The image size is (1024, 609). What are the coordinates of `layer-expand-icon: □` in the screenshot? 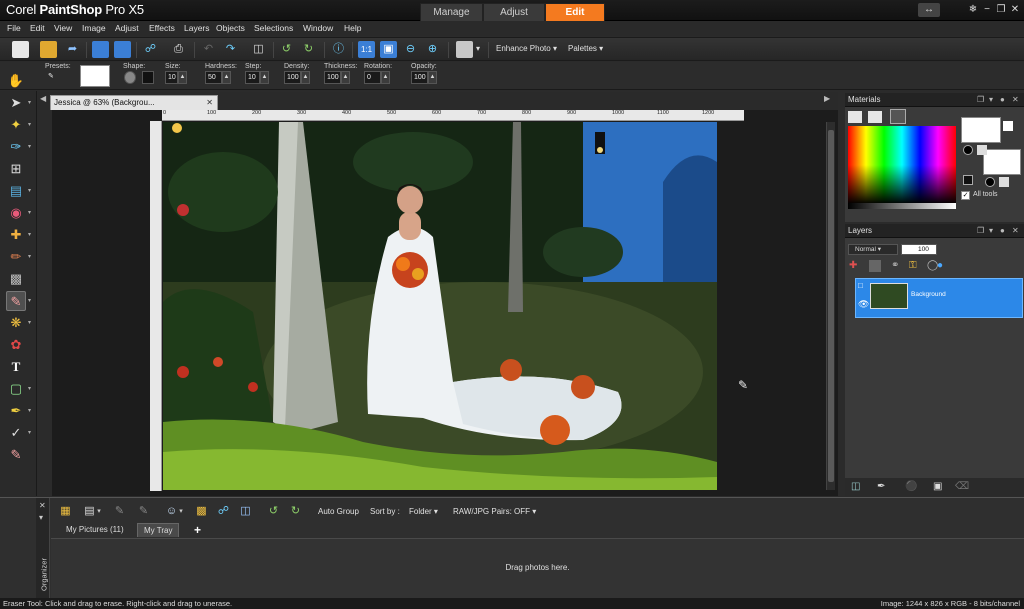 It's located at (860, 285).